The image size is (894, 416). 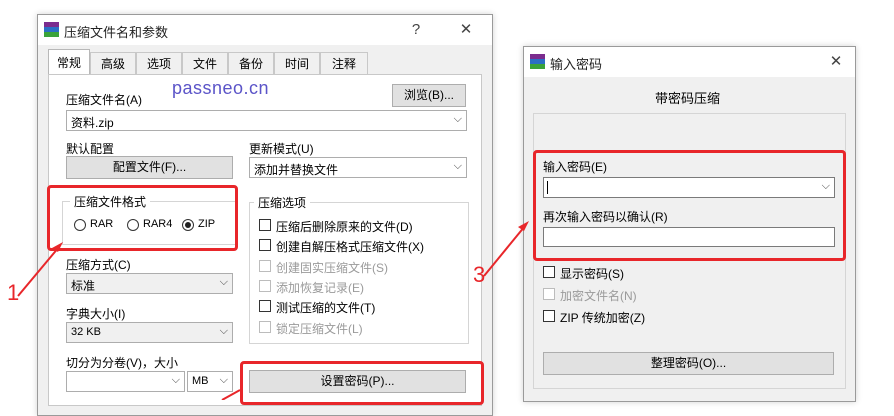 What do you see at coordinates (265, 30) in the screenshot?
I see `archive-dialog-titlebar: 压缩文件名和参数 ? ✕` at bounding box center [265, 30].